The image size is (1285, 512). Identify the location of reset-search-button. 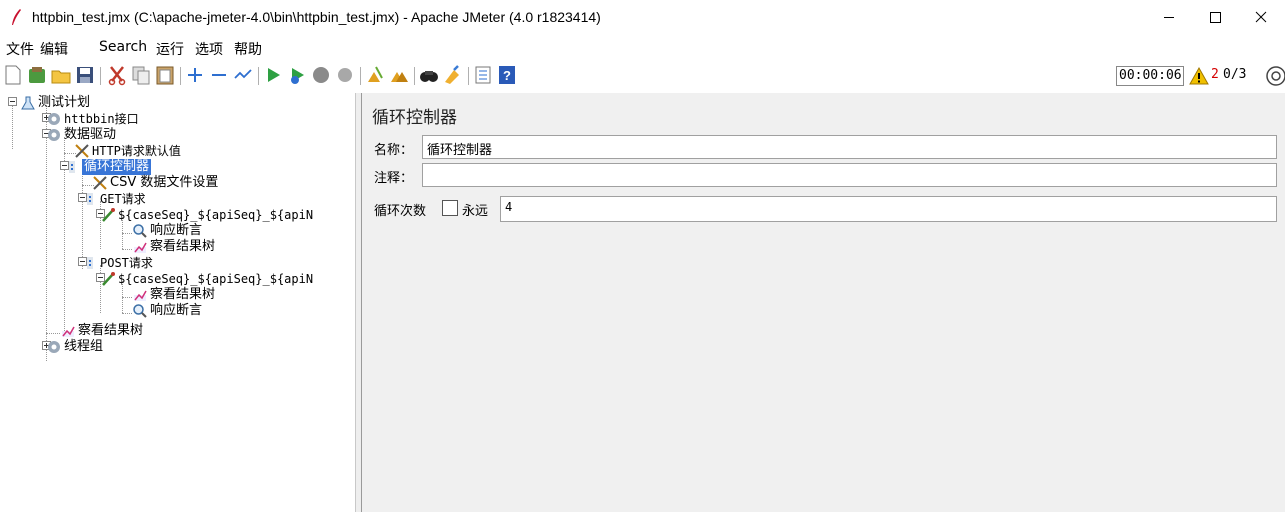
(453, 75).